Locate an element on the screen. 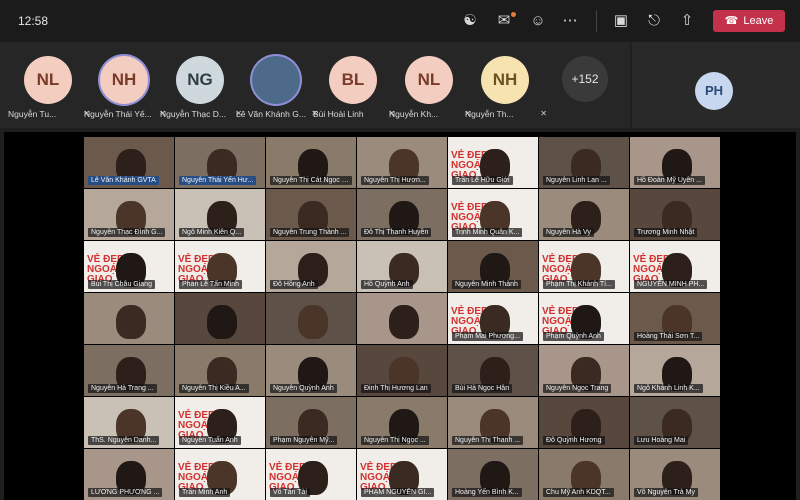 The height and width of the screenshot is (500, 800). participant-video-tile: VẺ ĐẸP NGOẠI GIAOTrần Lê Hữu Giới is located at coordinates (493, 162).